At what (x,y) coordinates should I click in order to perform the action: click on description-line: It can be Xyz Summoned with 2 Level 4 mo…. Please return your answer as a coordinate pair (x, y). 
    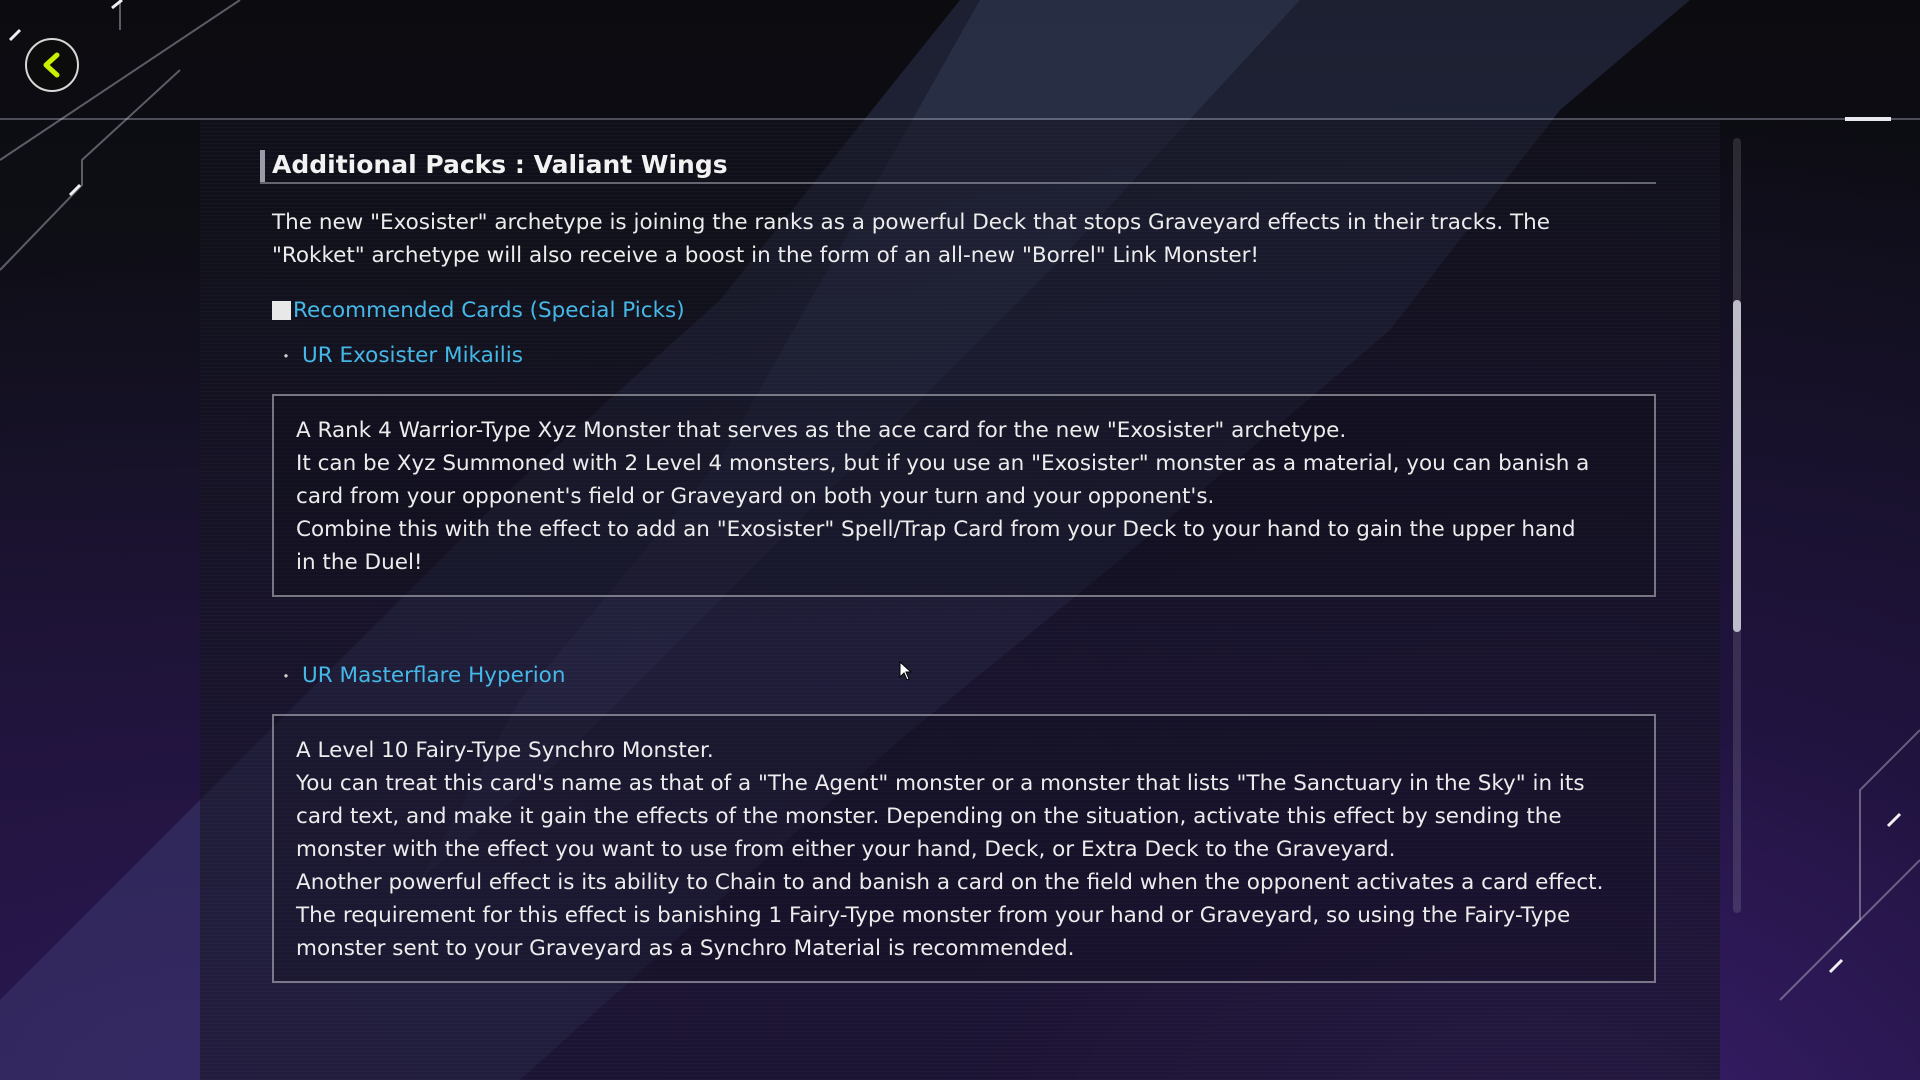
    Looking at the image, I should click on (943, 463).